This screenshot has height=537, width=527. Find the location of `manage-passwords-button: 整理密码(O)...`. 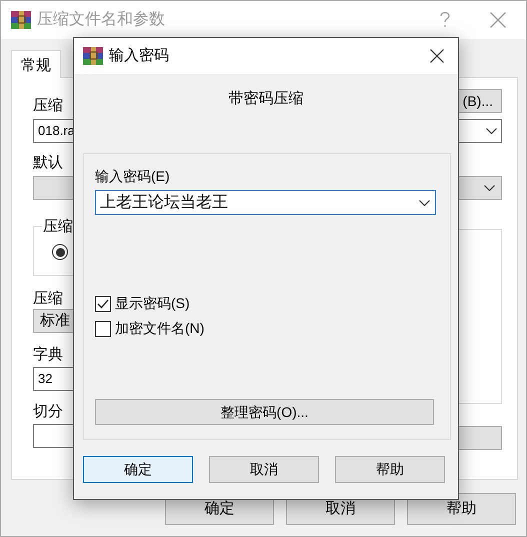

manage-passwords-button: 整理密码(O)... is located at coordinates (264, 412).